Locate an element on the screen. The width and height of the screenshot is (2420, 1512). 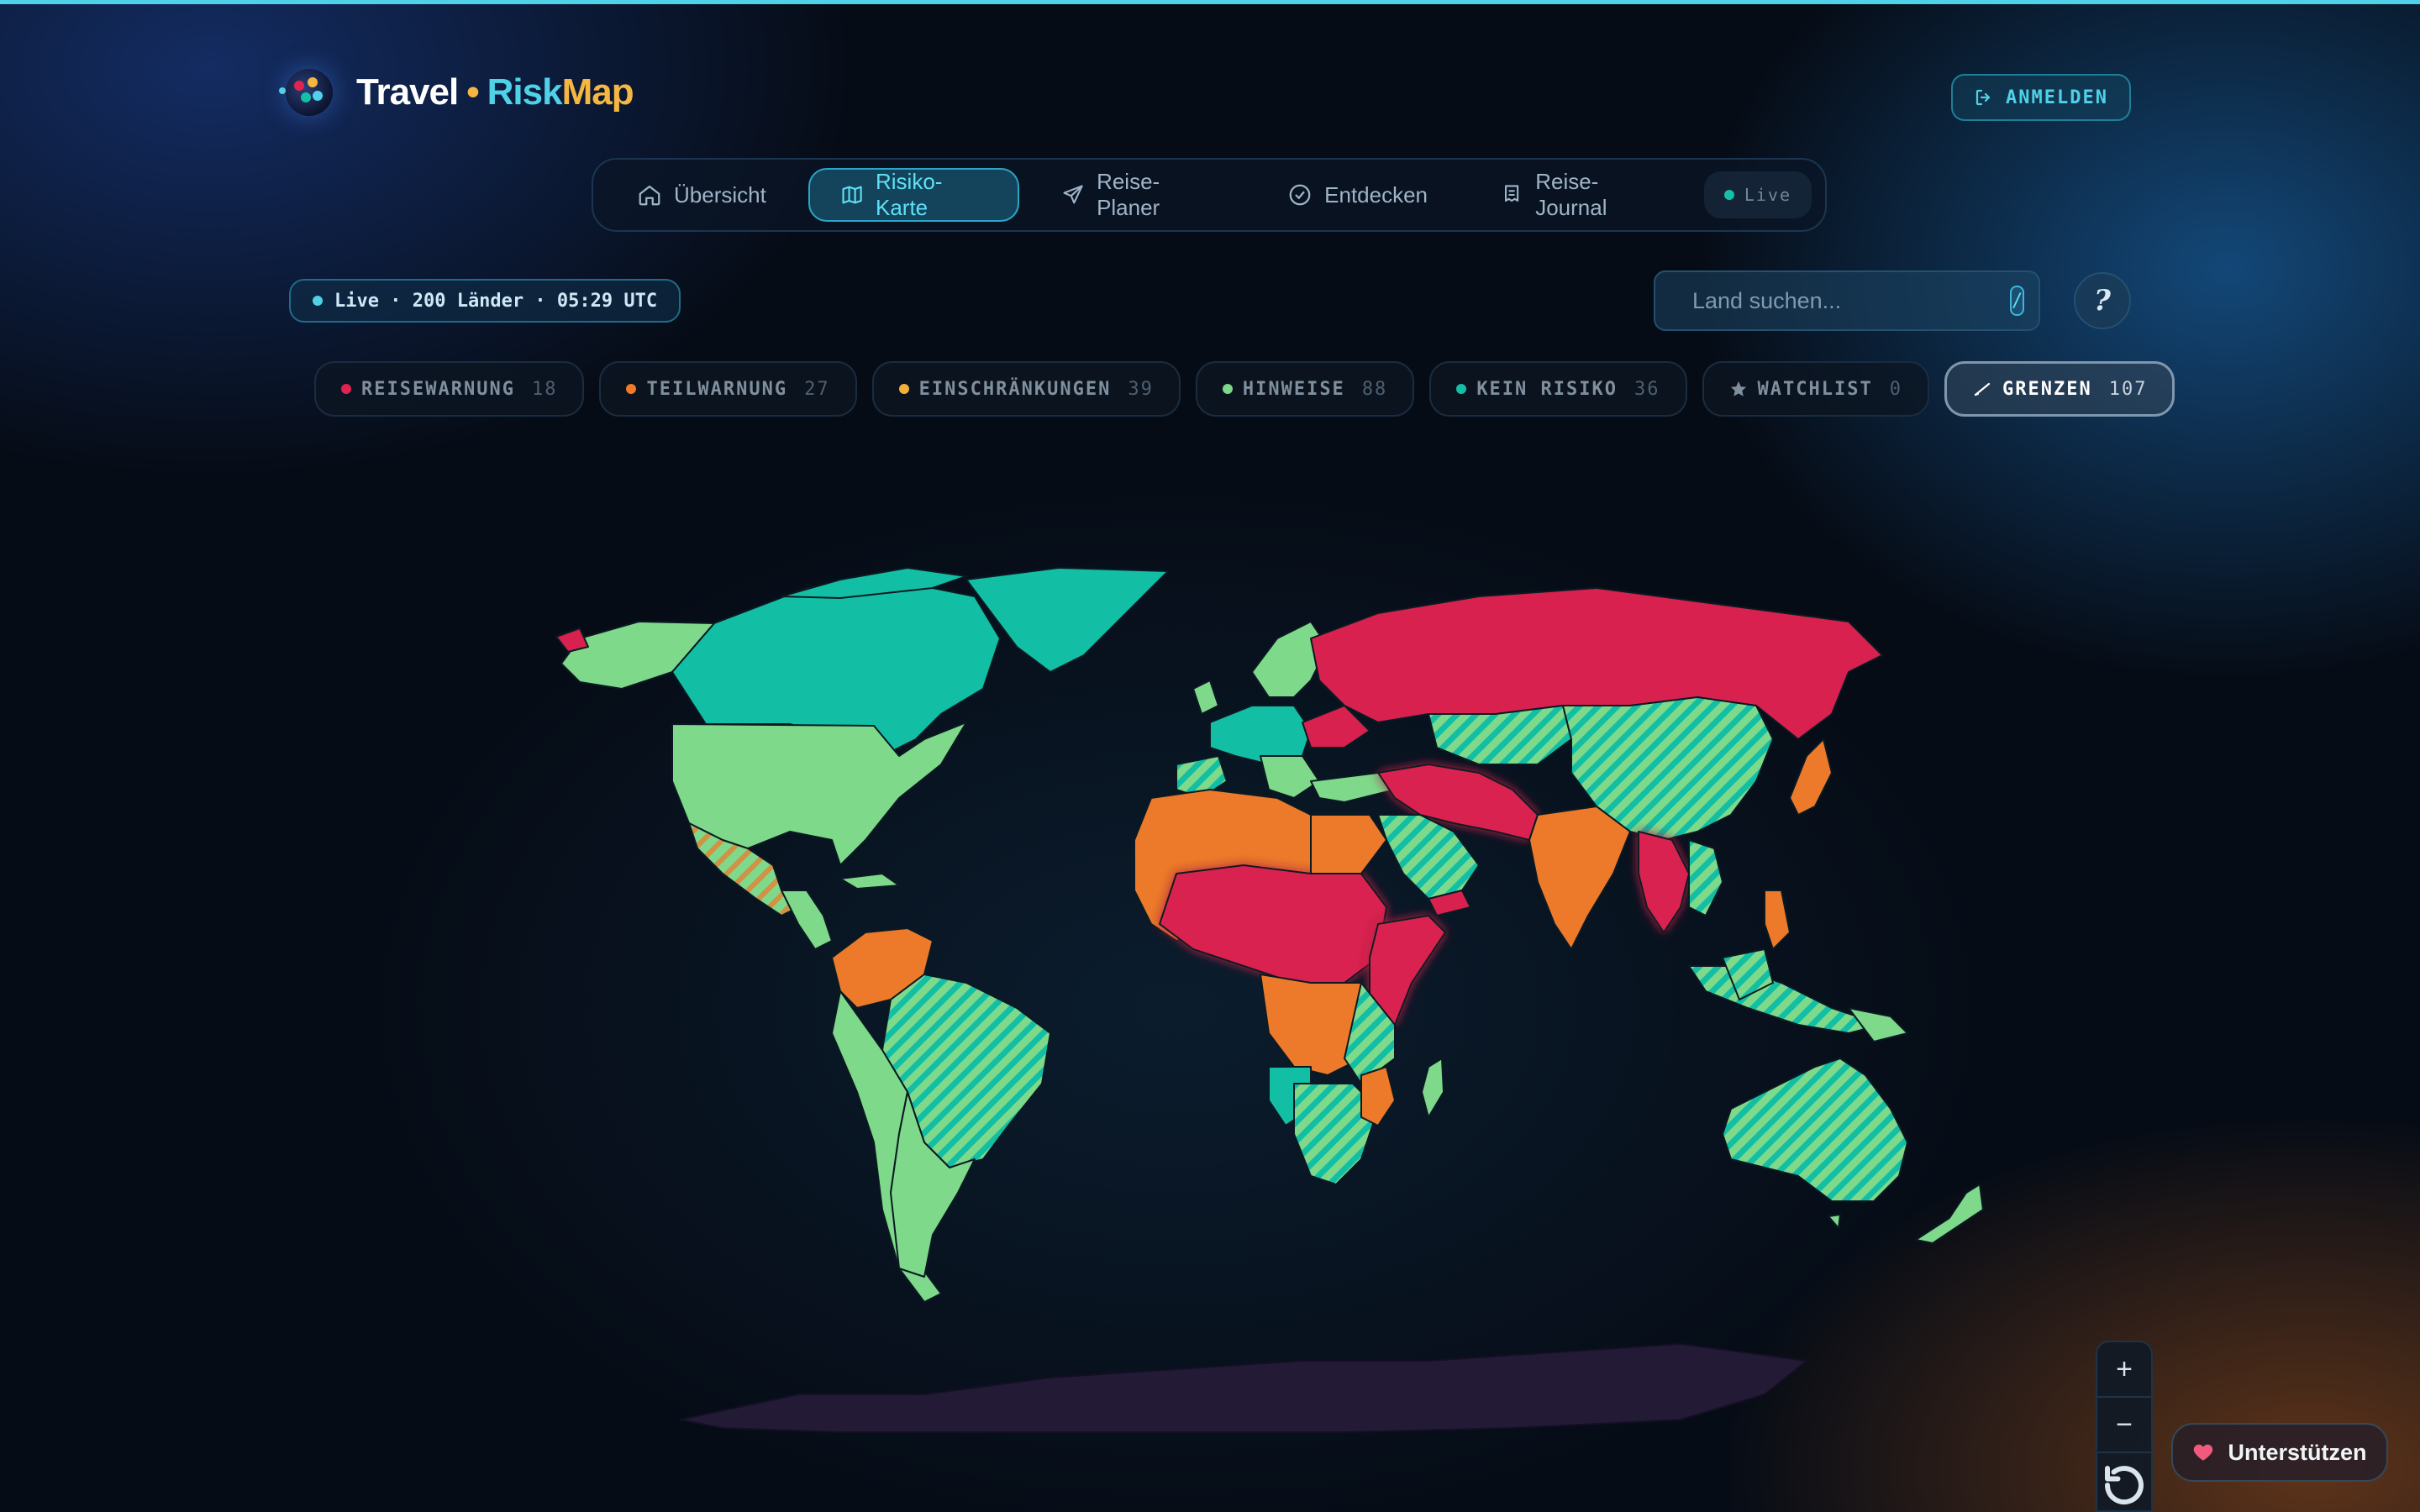
live-indicator: Live is located at coordinates (1757, 194).